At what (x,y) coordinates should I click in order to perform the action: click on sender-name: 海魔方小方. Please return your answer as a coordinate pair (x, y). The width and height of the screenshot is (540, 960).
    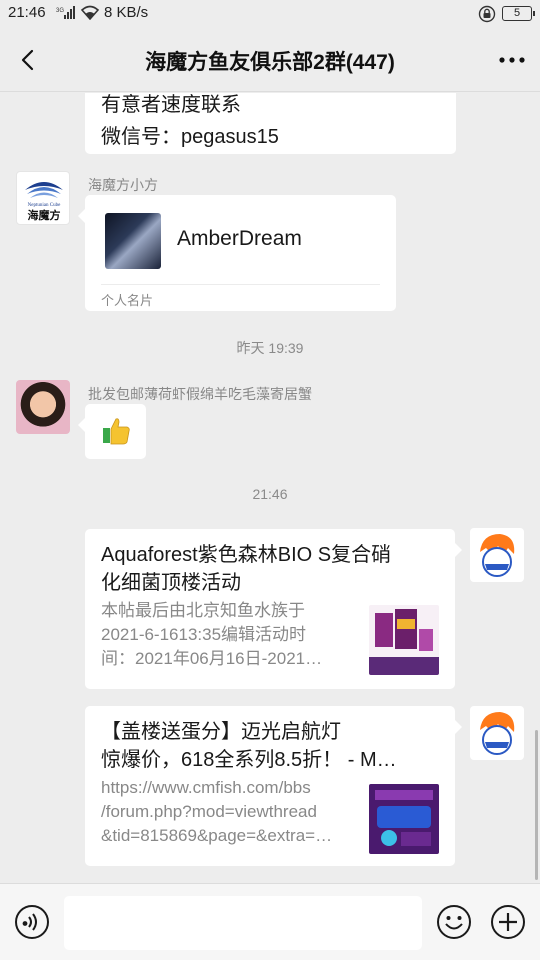
    Looking at the image, I should click on (123, 185).